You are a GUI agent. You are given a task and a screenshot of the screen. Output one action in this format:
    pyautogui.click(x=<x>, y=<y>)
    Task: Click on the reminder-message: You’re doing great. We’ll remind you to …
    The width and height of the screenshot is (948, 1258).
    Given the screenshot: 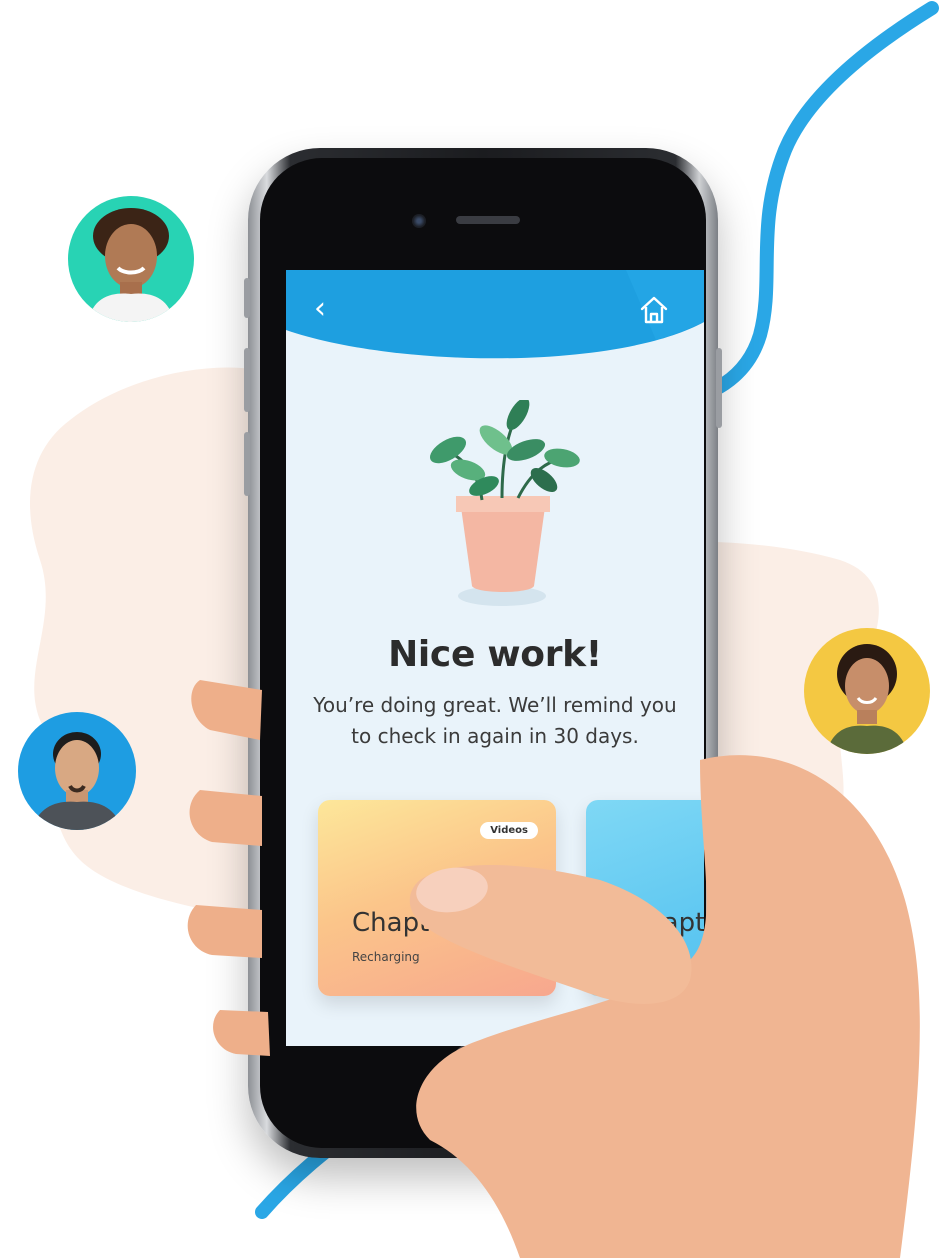 What is the action you would take?
    pyautogui.click(x=495, y=720)
    